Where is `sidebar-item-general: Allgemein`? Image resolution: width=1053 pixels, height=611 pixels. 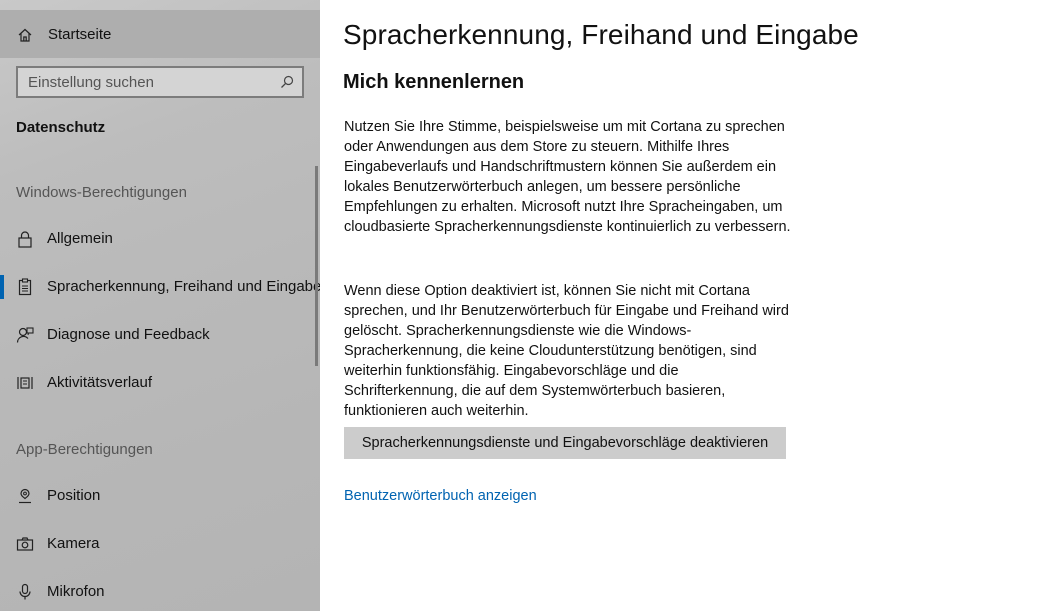 sidebar-item-general: Allgemein is located at coordinates (160, 239).